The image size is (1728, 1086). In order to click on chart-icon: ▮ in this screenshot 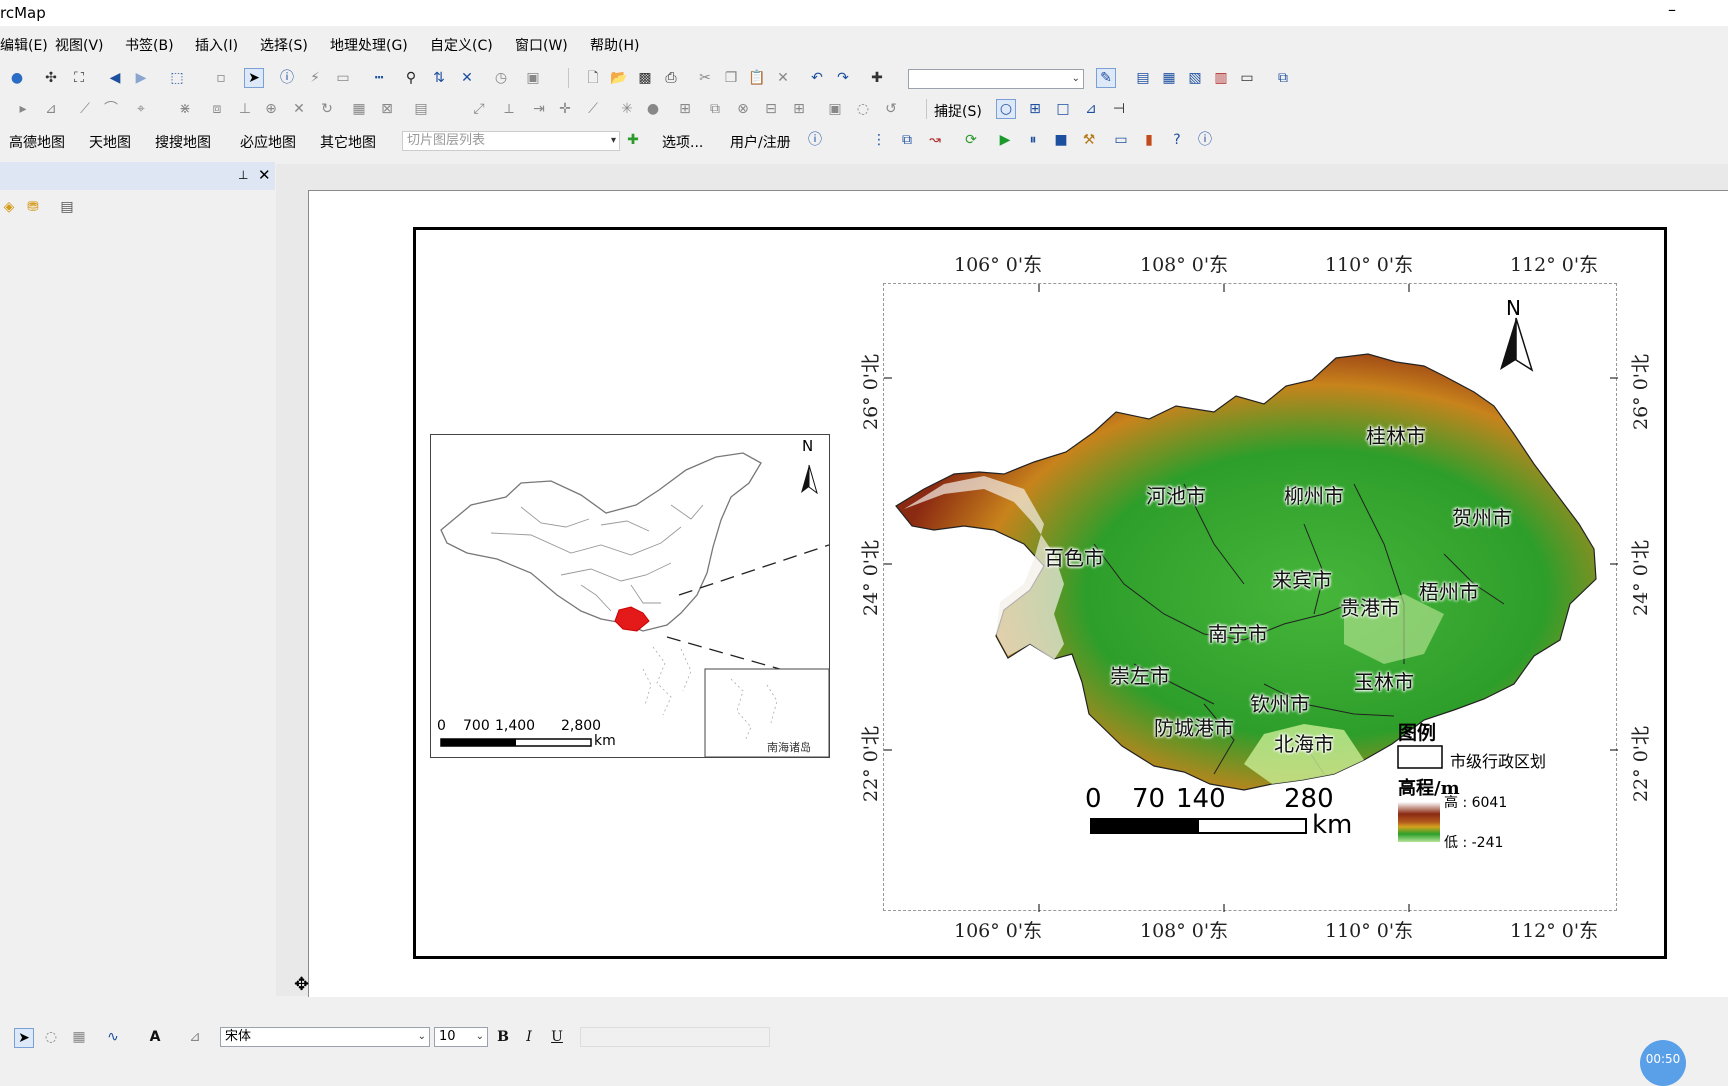, I will do `click(1149, 140)`.